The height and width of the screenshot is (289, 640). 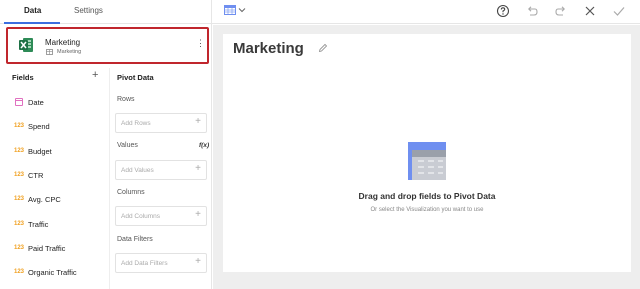 What do you see at coordinates (63, 42) in the screenshot?
I see `datasource-name: Marketing` at bounding box center [63, 42].